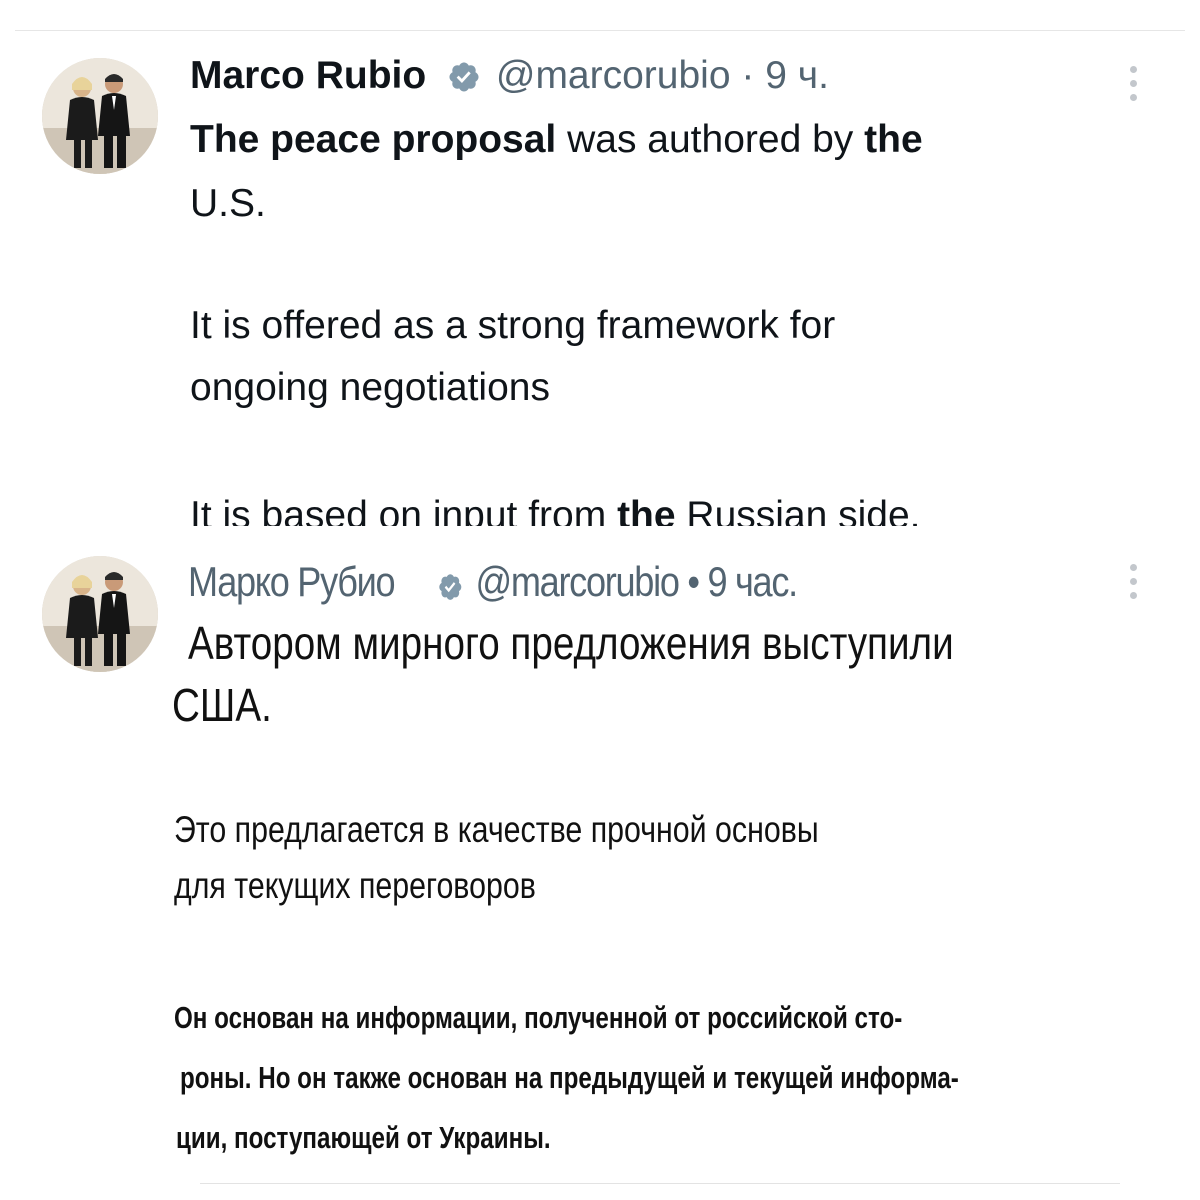 This screenshot has height=1200, width=1200. Describe the element at coordinates (798, 510) in the screenshot. I see `text-fragment: Russian side.` at that location.